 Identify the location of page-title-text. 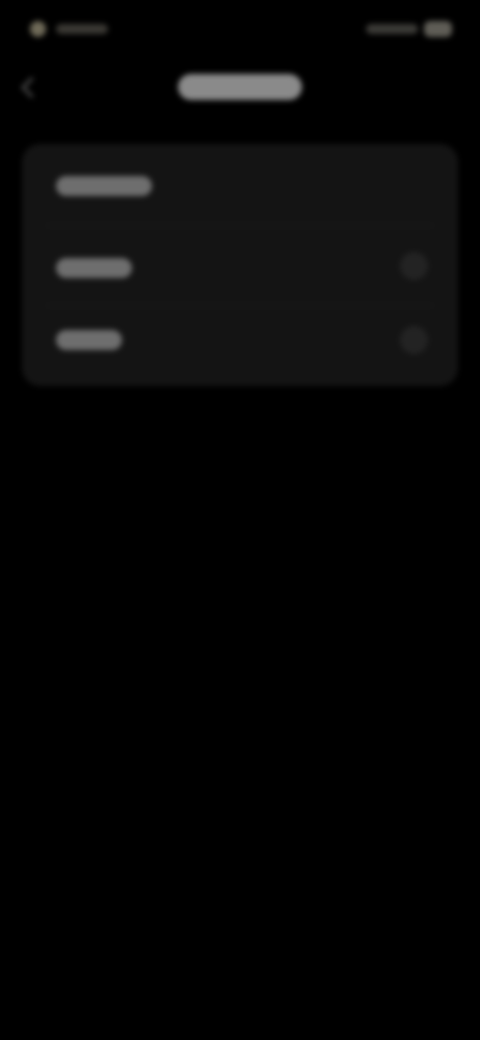
(240, 87).